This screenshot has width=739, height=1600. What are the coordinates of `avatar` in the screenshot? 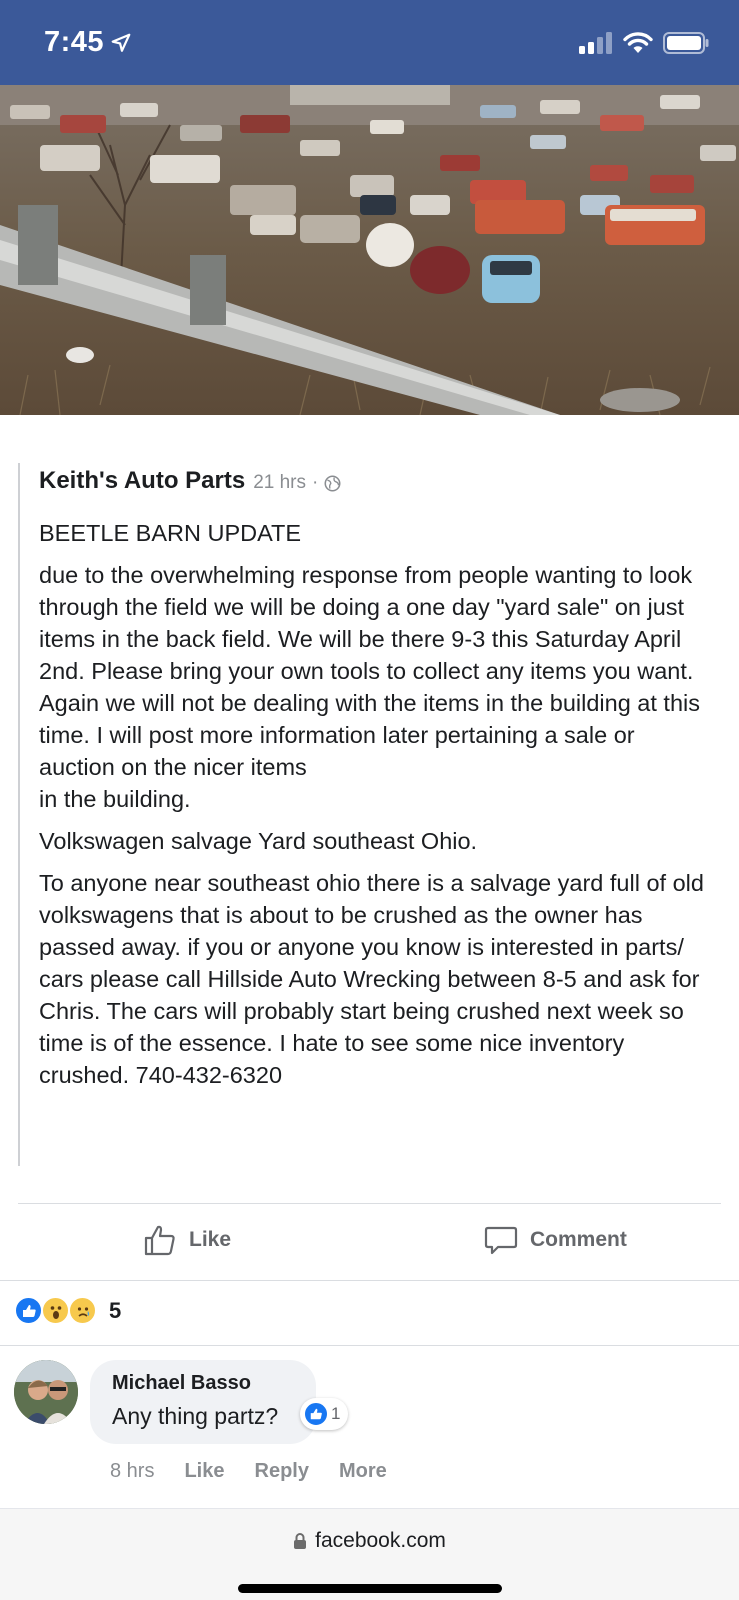 It's located at (46, 1392).